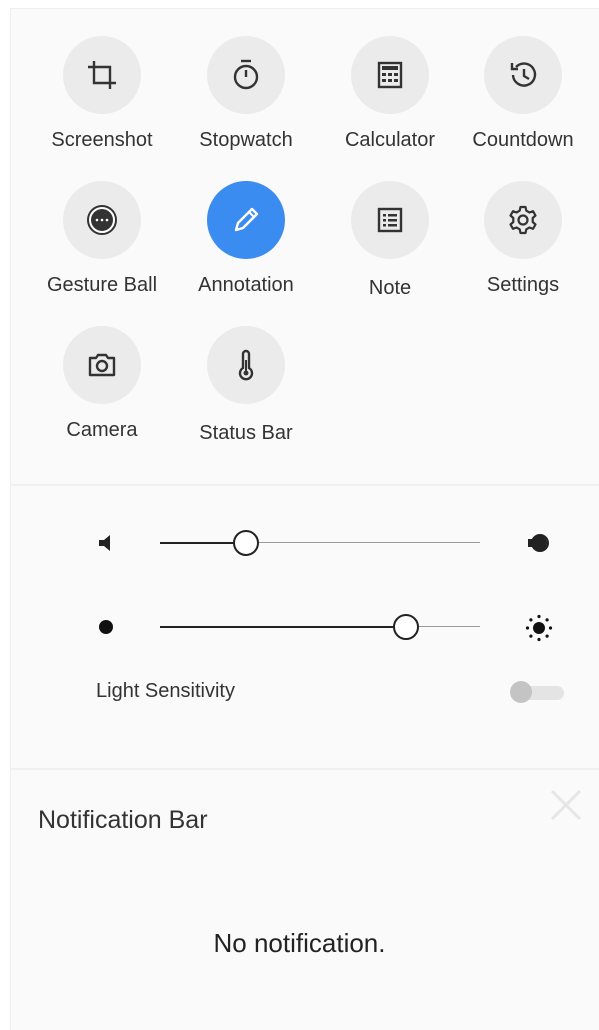 Image resolution: width=599 pixels, height=1030 pixels. Describe the element at coordinates (246, 285) in the screenshot. I see `tile-label: Annotation` at that location.